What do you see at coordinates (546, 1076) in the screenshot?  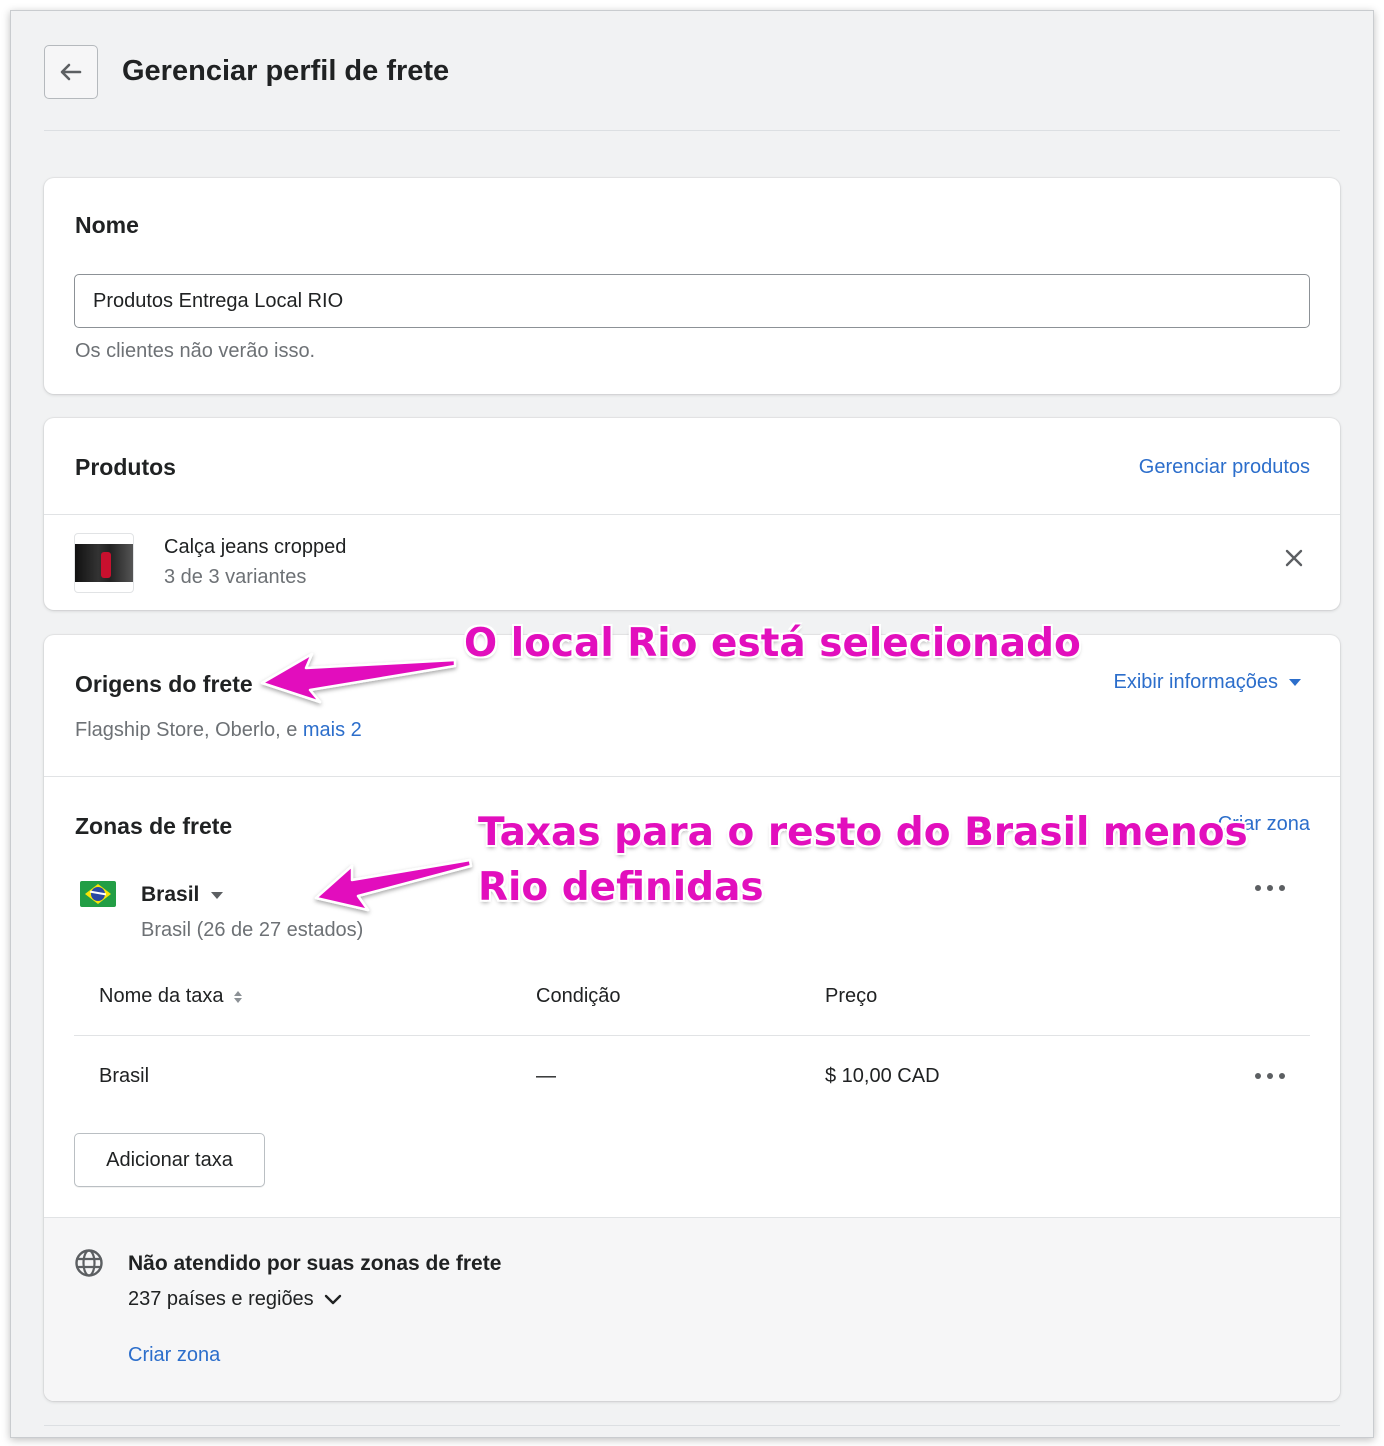 I see `rate-condition-cell: —` at bounding box center [546, 1076].